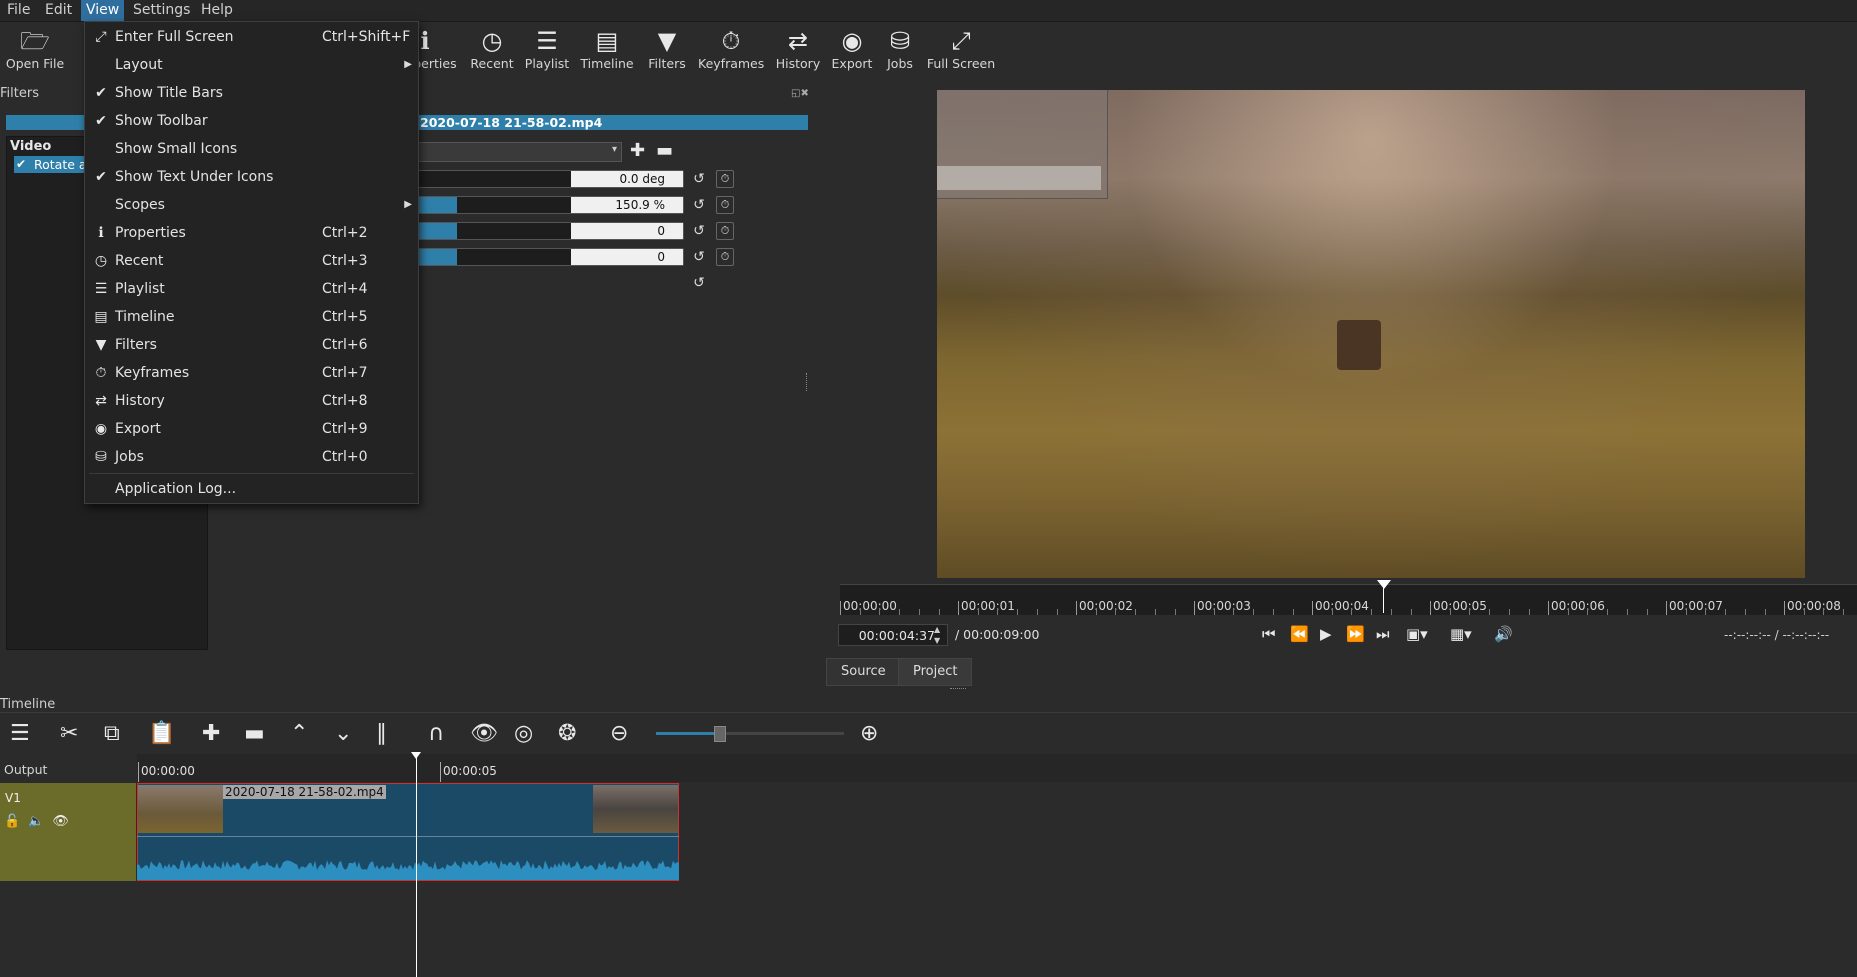 This screenshot has height=977, width=1857. I want to click on view-menu-item: ☰ Playlist Ctrl+4, so click(251, 289).